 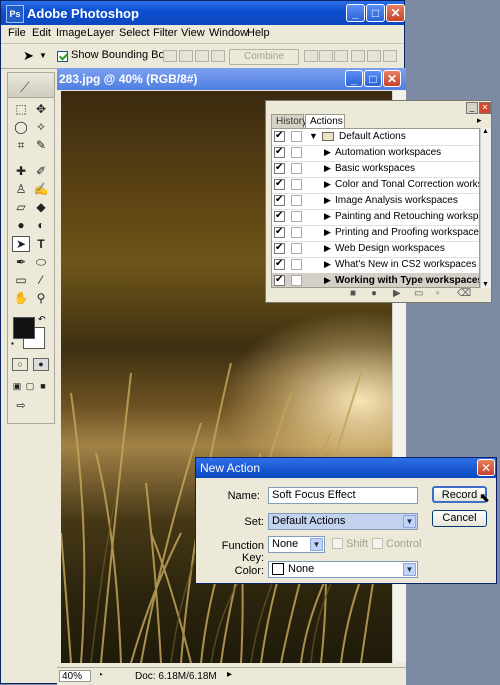 I want to click on dialog-close-button: ✕, so click(x=486, y=467).